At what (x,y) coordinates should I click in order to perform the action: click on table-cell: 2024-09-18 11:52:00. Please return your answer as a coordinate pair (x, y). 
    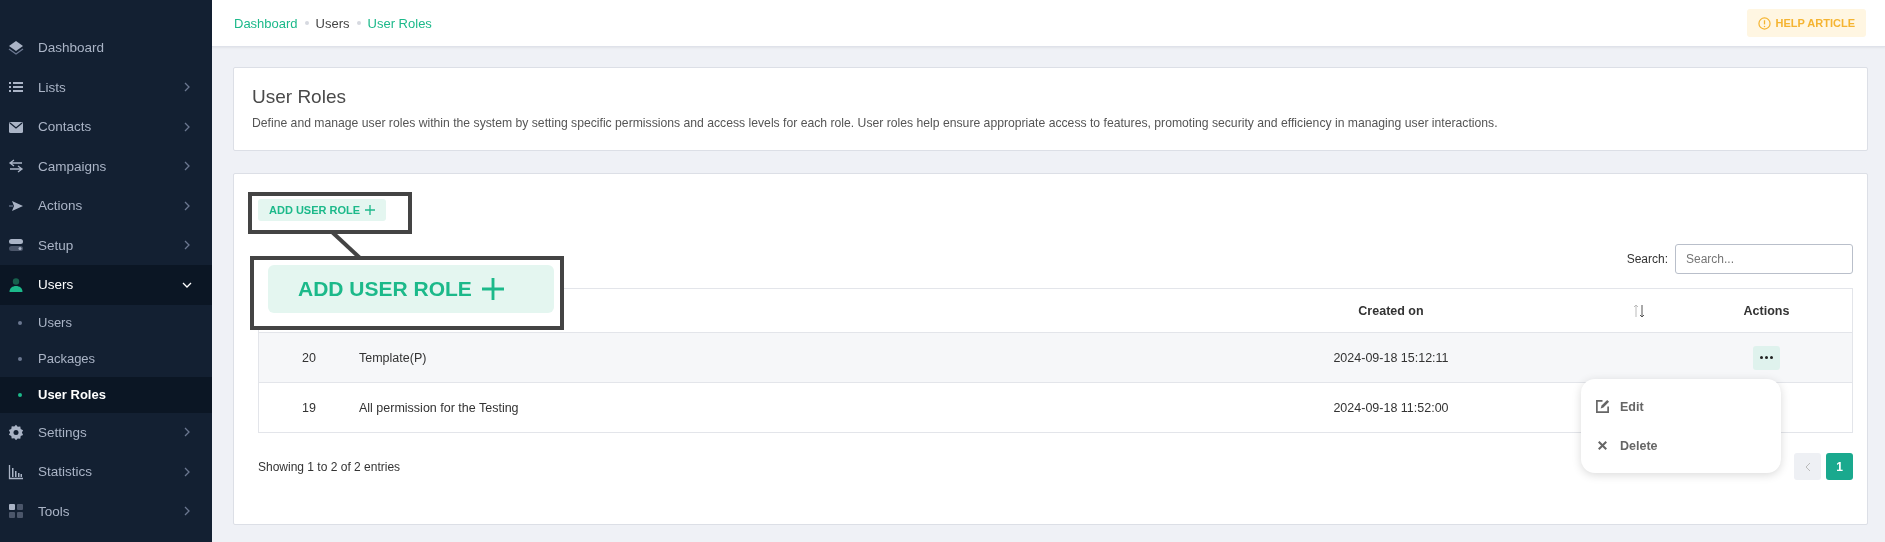
    Looking at the image, I should click on (1391, 407).